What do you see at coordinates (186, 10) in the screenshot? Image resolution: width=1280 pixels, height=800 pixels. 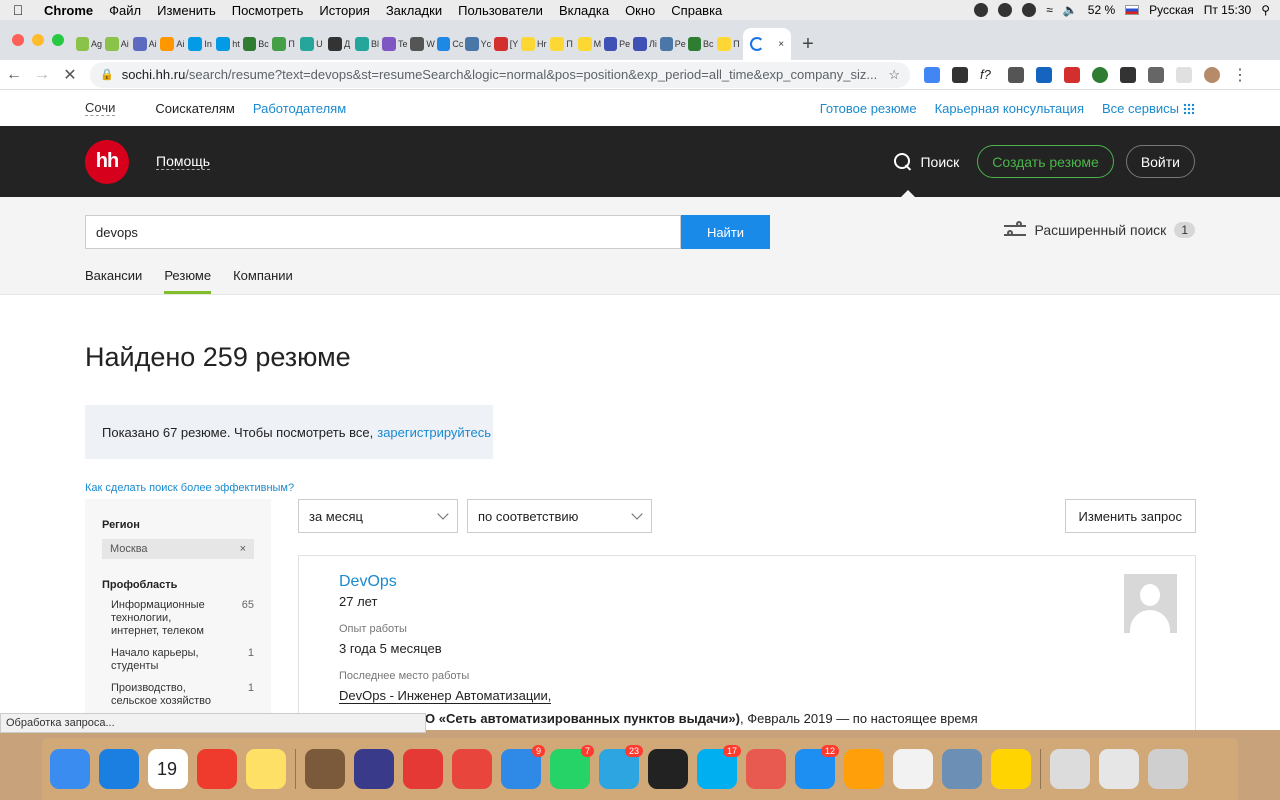 I see `menu-edit: Изменить` at bounding box center [186, 10].